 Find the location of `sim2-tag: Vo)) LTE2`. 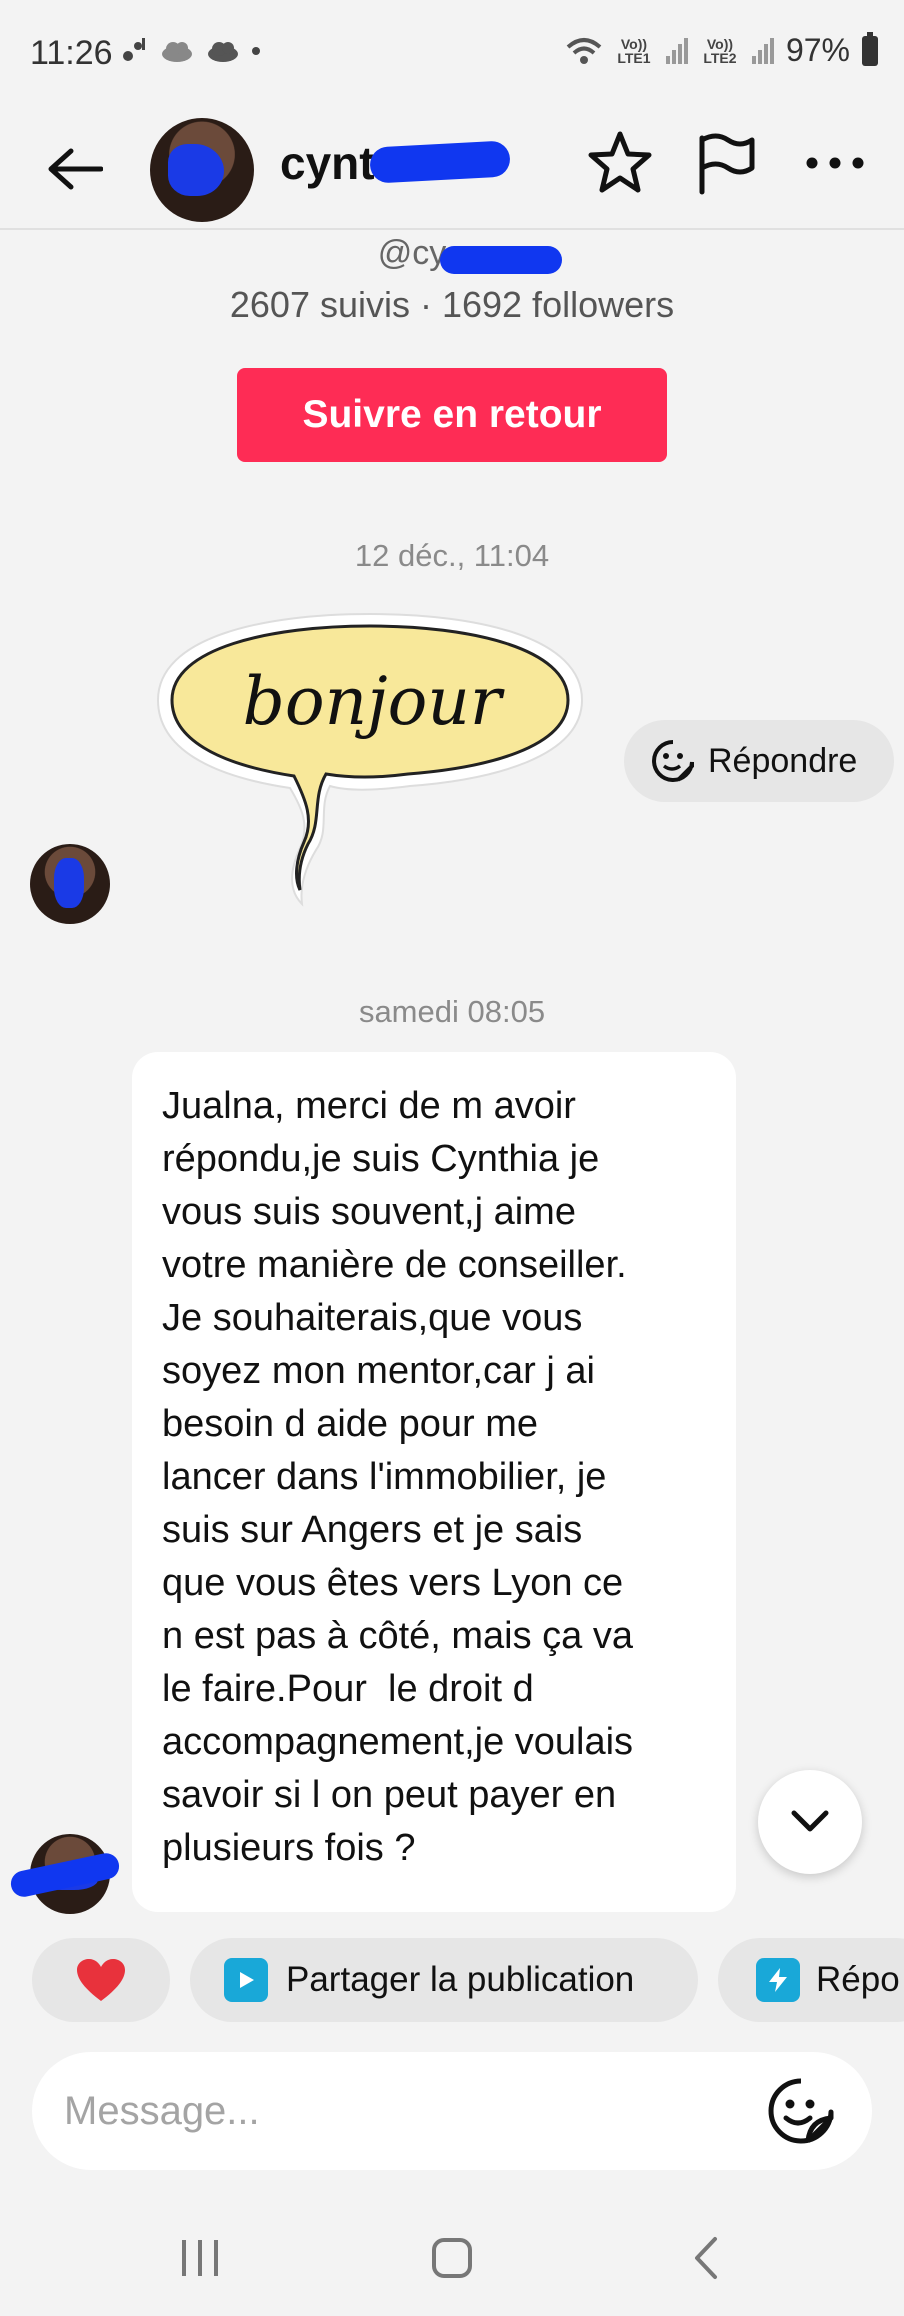

sim2-tag: Vo)) LTE2 is located at coordinates (720, 50).